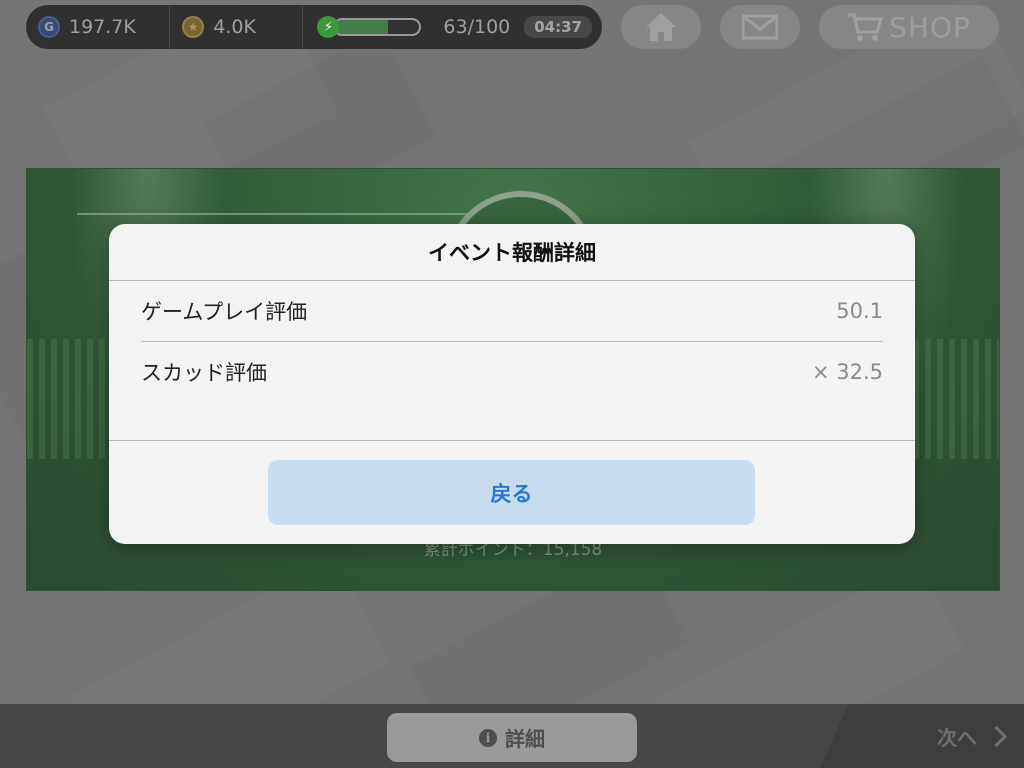 The image size is (1024, 768). I want to click on info-icon: i, so click(488, 737).